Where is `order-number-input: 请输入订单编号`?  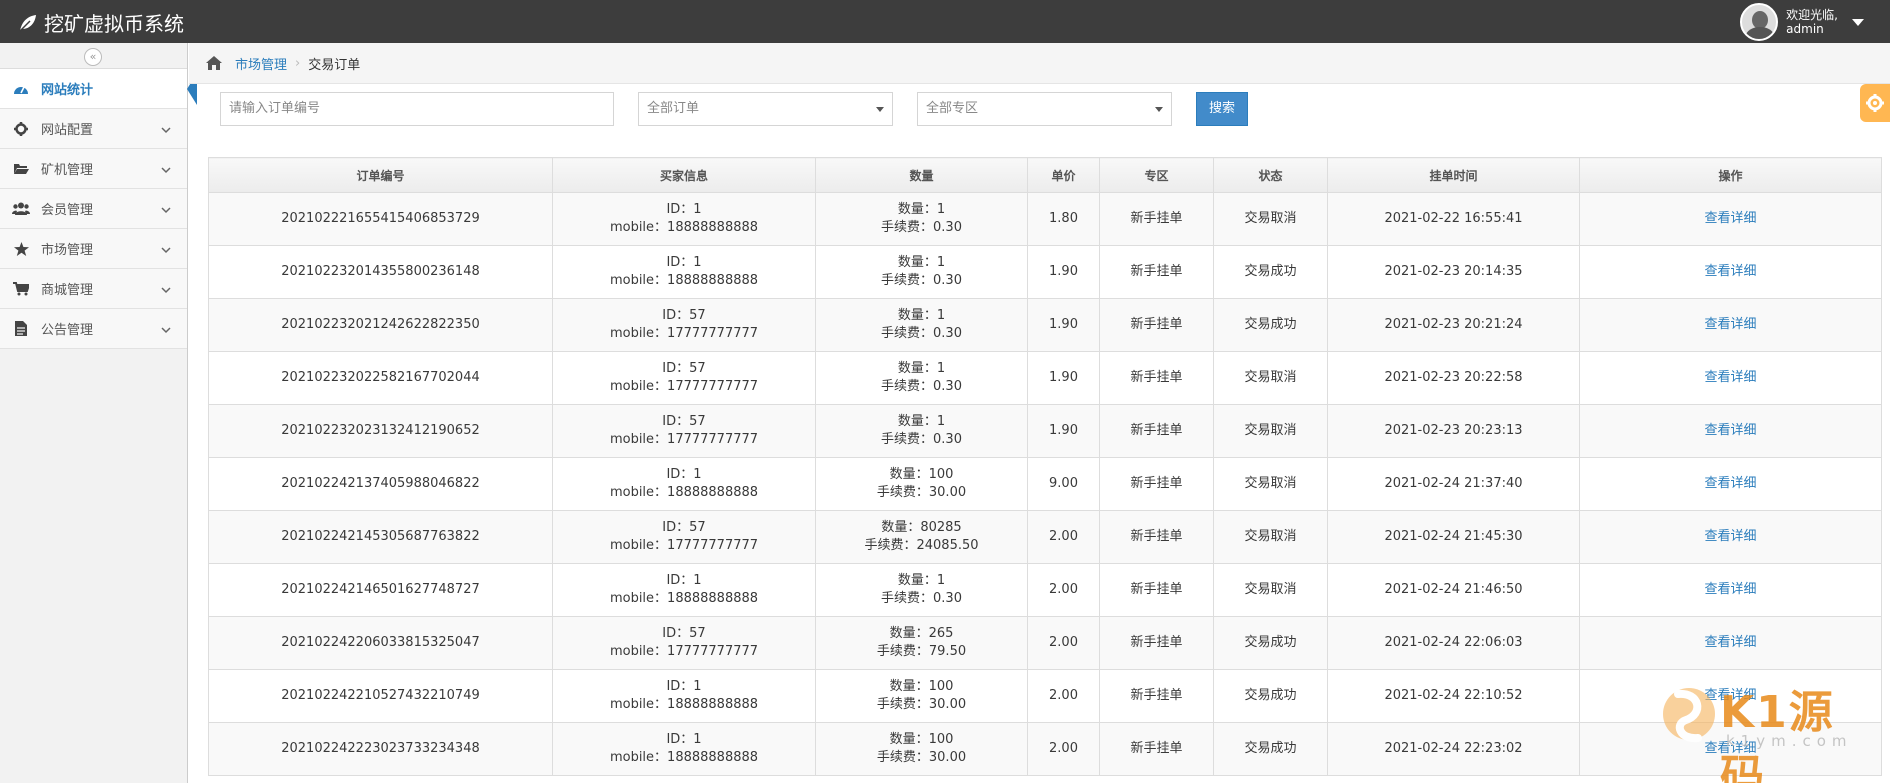 order-number-input: 请输入订单编号 is located at coordinates (417, 109).